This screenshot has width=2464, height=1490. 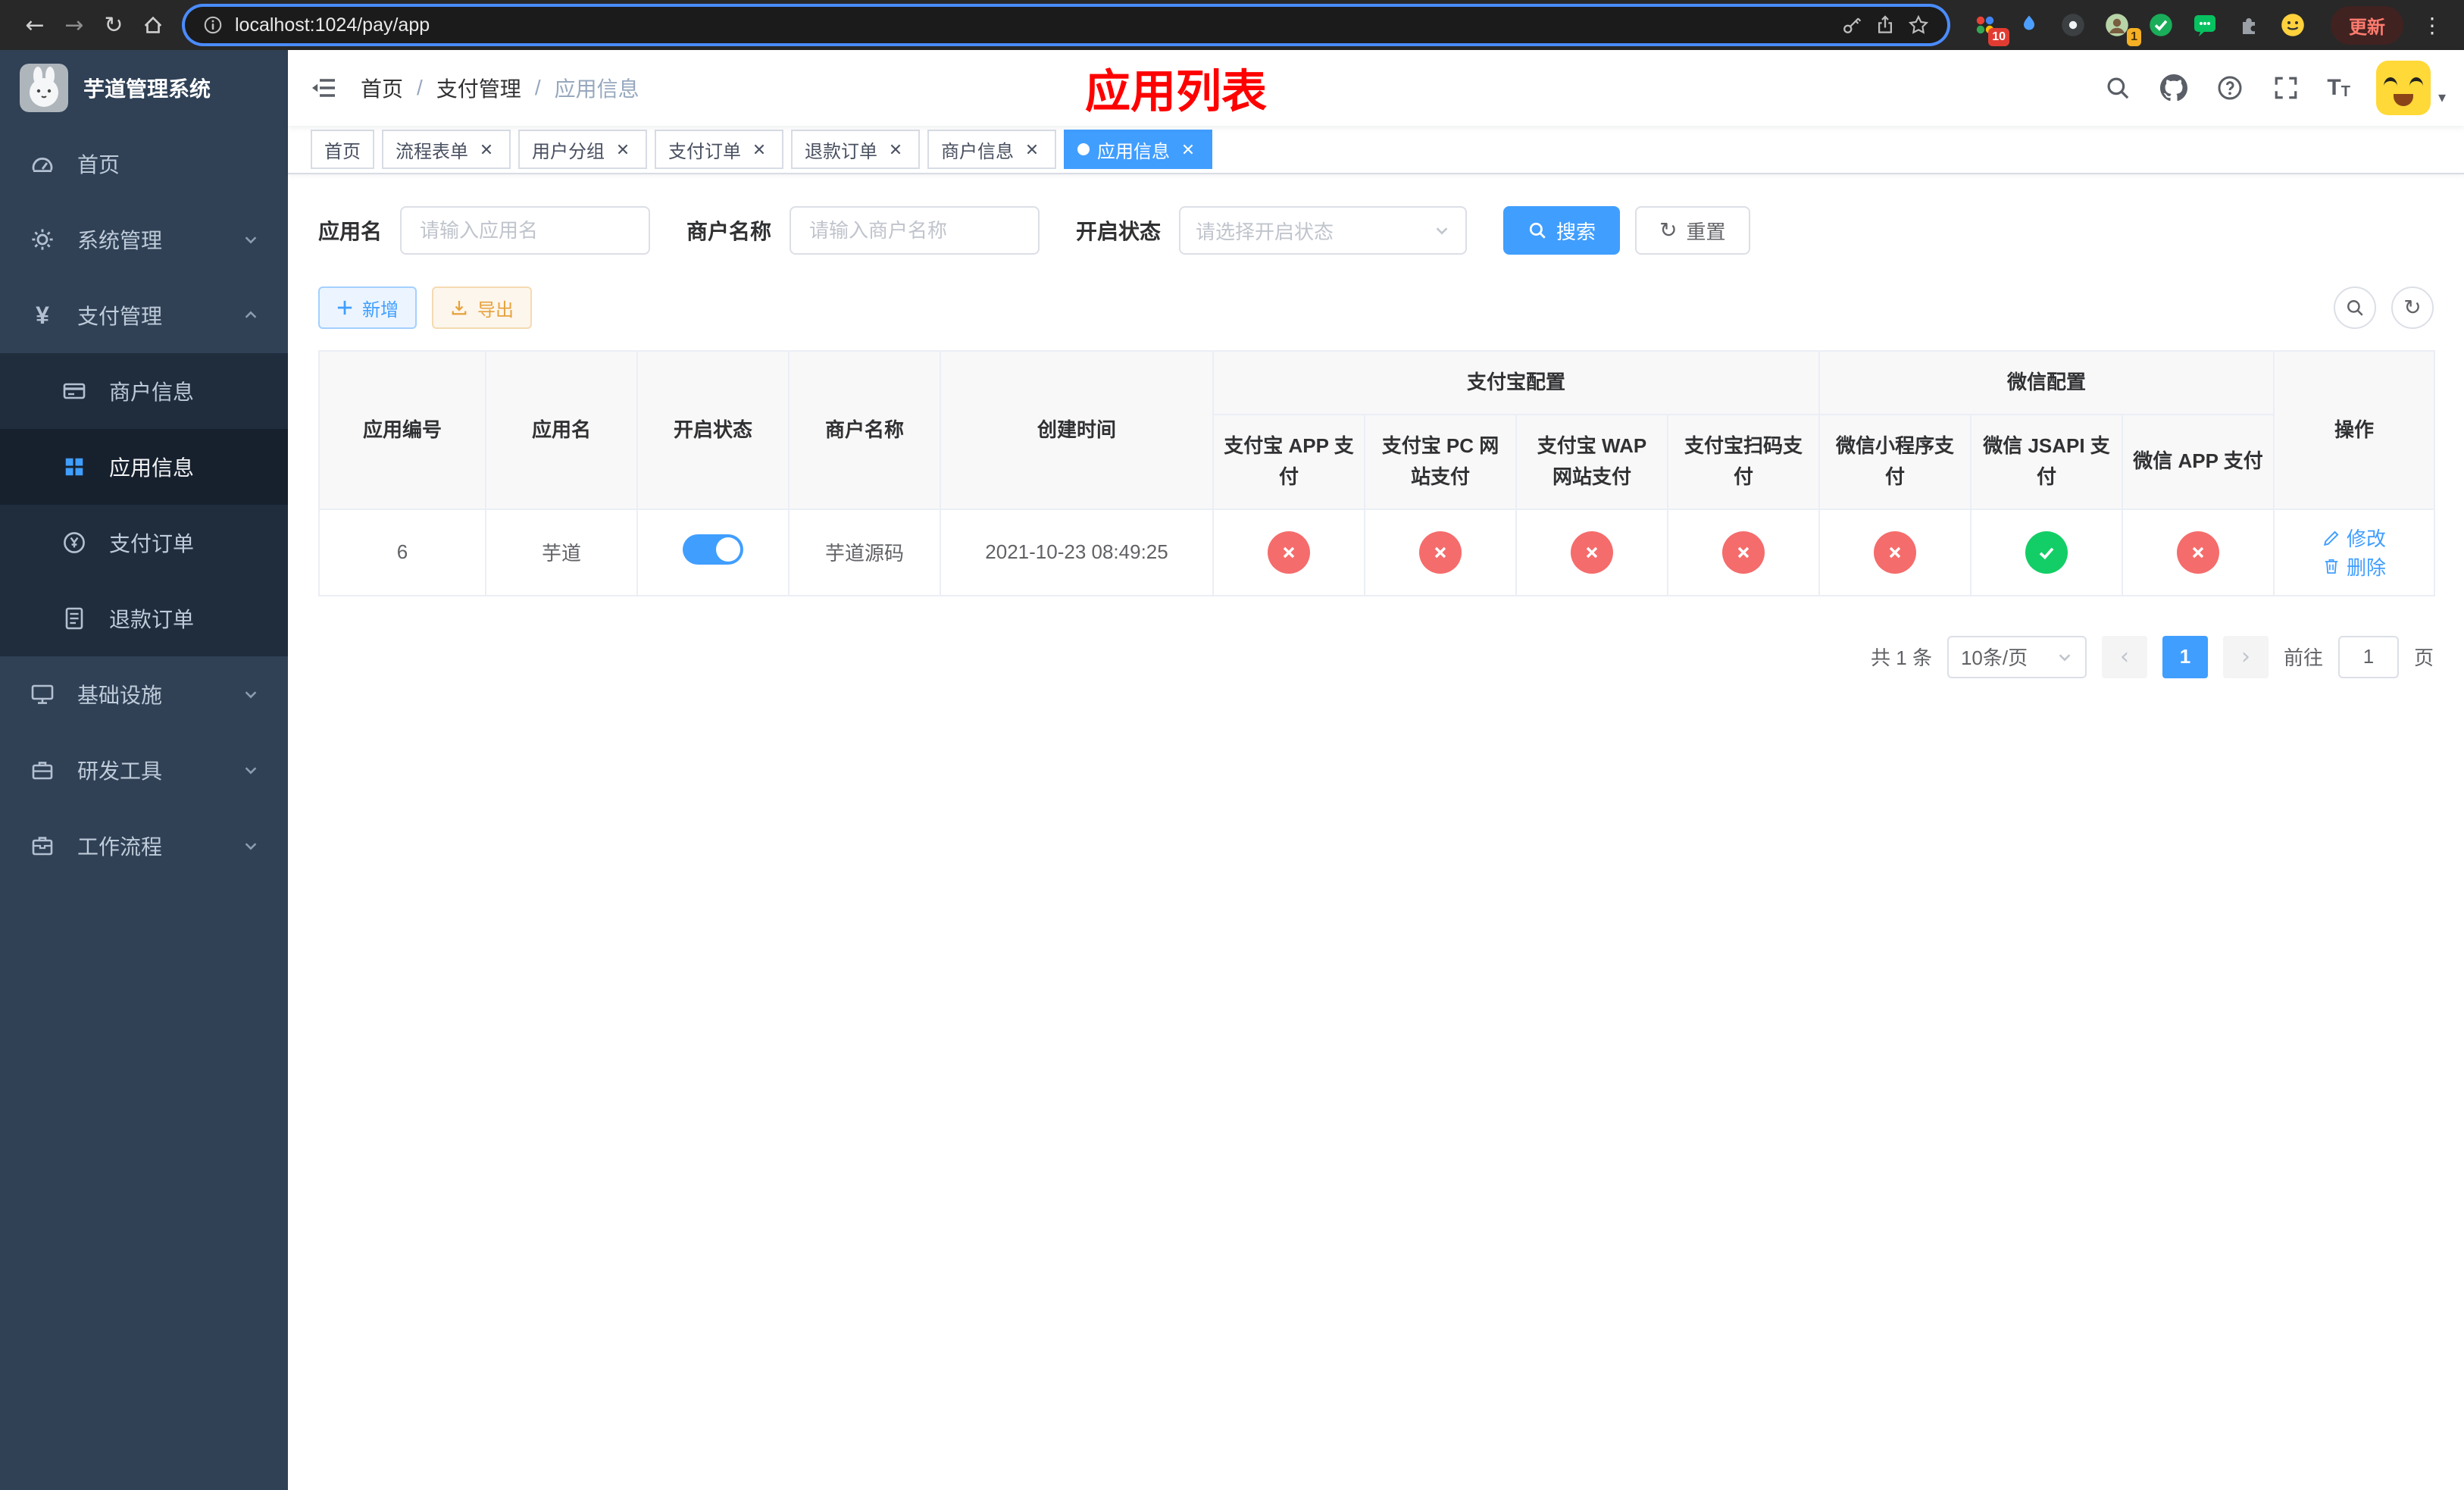 I want to click on tab-app-info: 应用信息, so click(x=1138, y=149).